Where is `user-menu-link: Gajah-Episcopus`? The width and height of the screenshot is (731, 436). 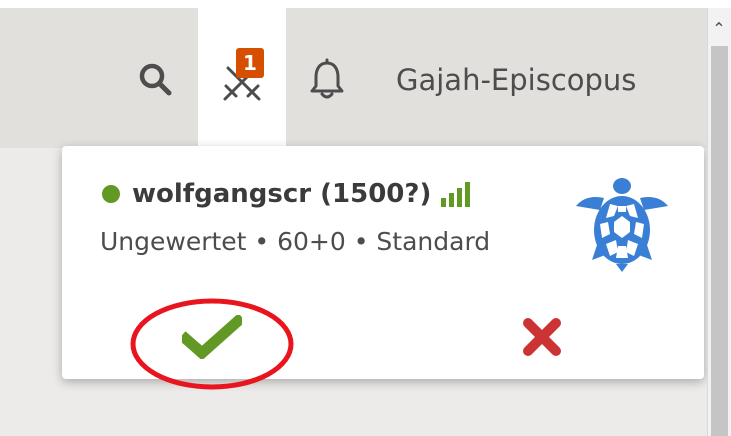 user-menu-link: Gajah-Episcopus is located at coordinates (516, 80).